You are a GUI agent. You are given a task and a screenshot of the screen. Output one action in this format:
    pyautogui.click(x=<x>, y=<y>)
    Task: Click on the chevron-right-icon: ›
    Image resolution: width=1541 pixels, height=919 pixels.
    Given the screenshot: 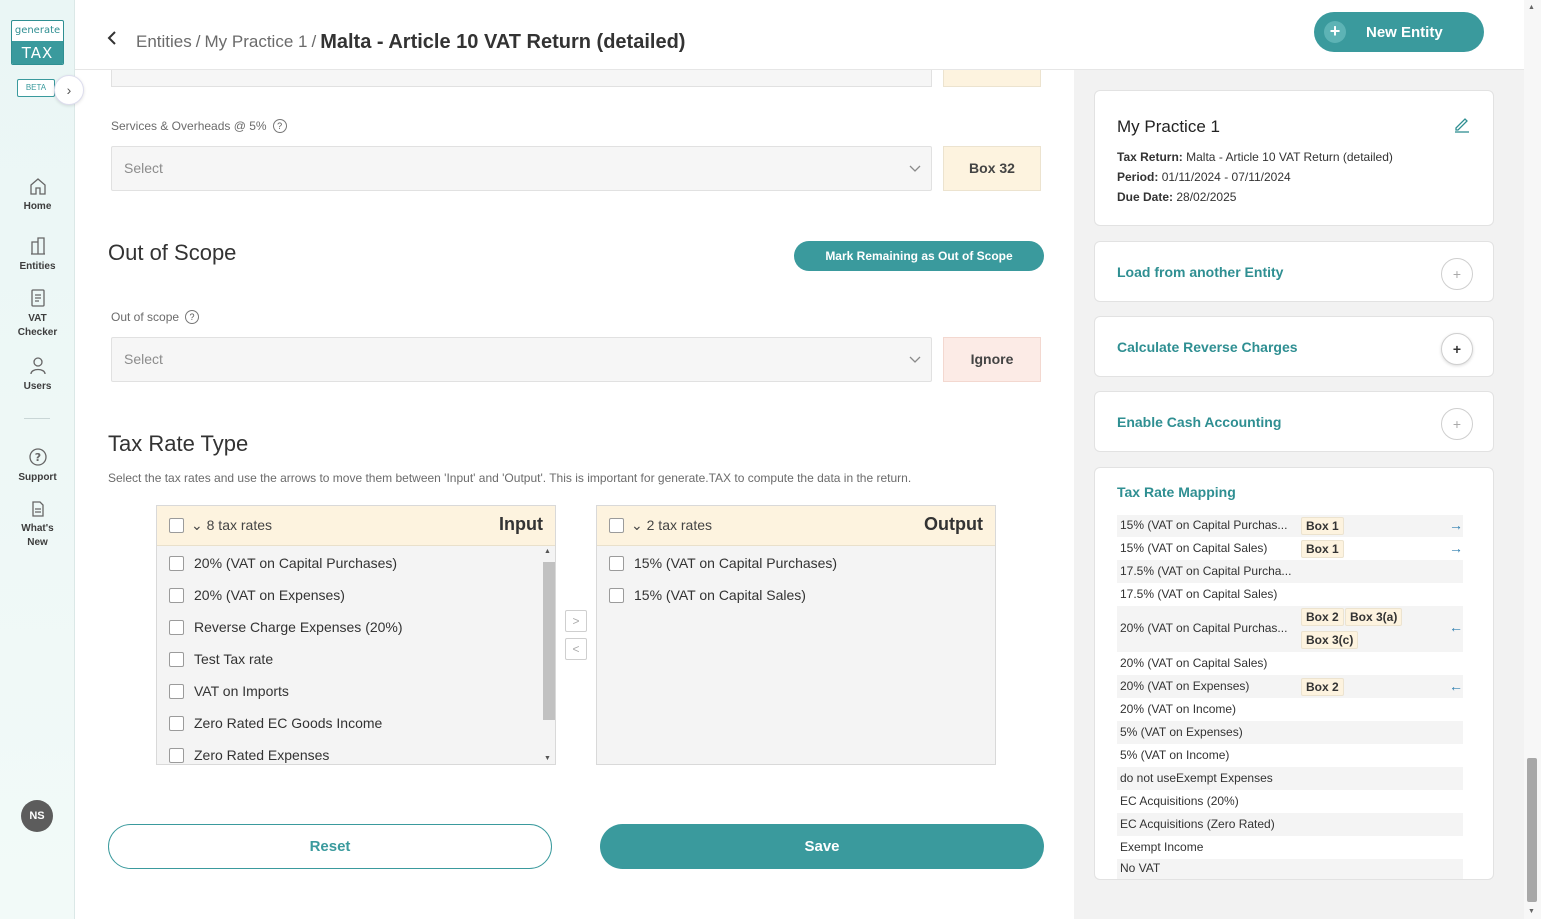 What is the action you would take?
    pyautogui.click(x=69, y=90)
    